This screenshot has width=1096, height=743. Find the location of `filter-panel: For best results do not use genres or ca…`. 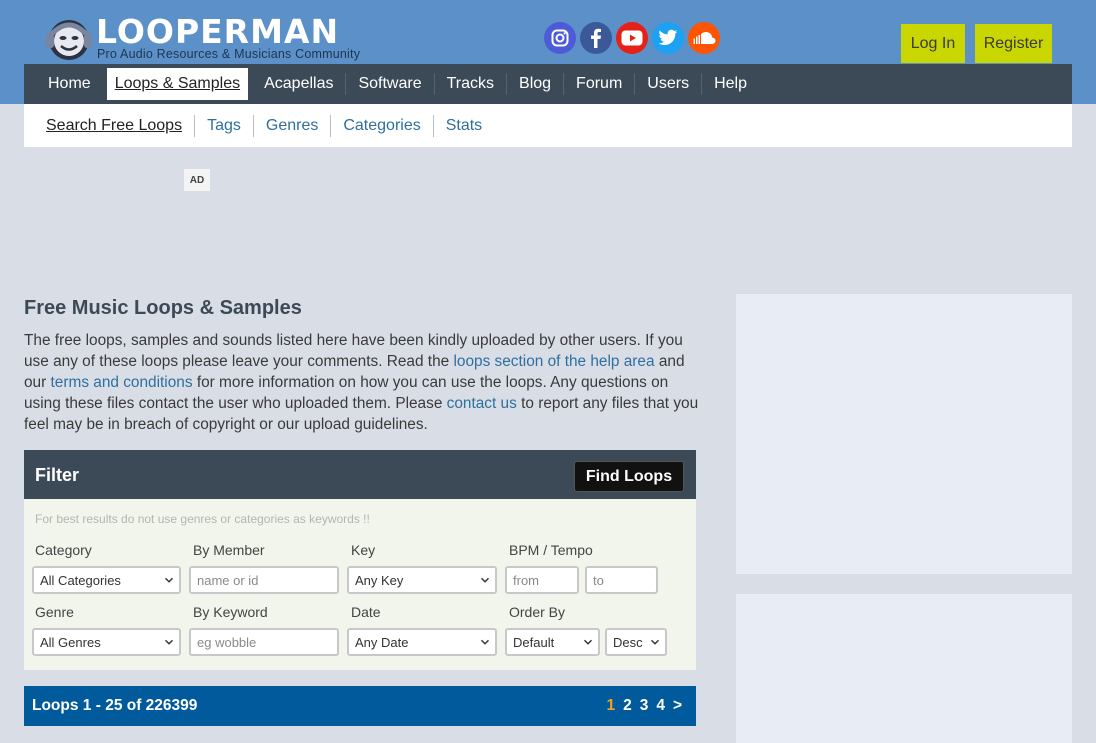

filter-panel: For best results do not use genres or ca… is located at coordinates (360, 584).